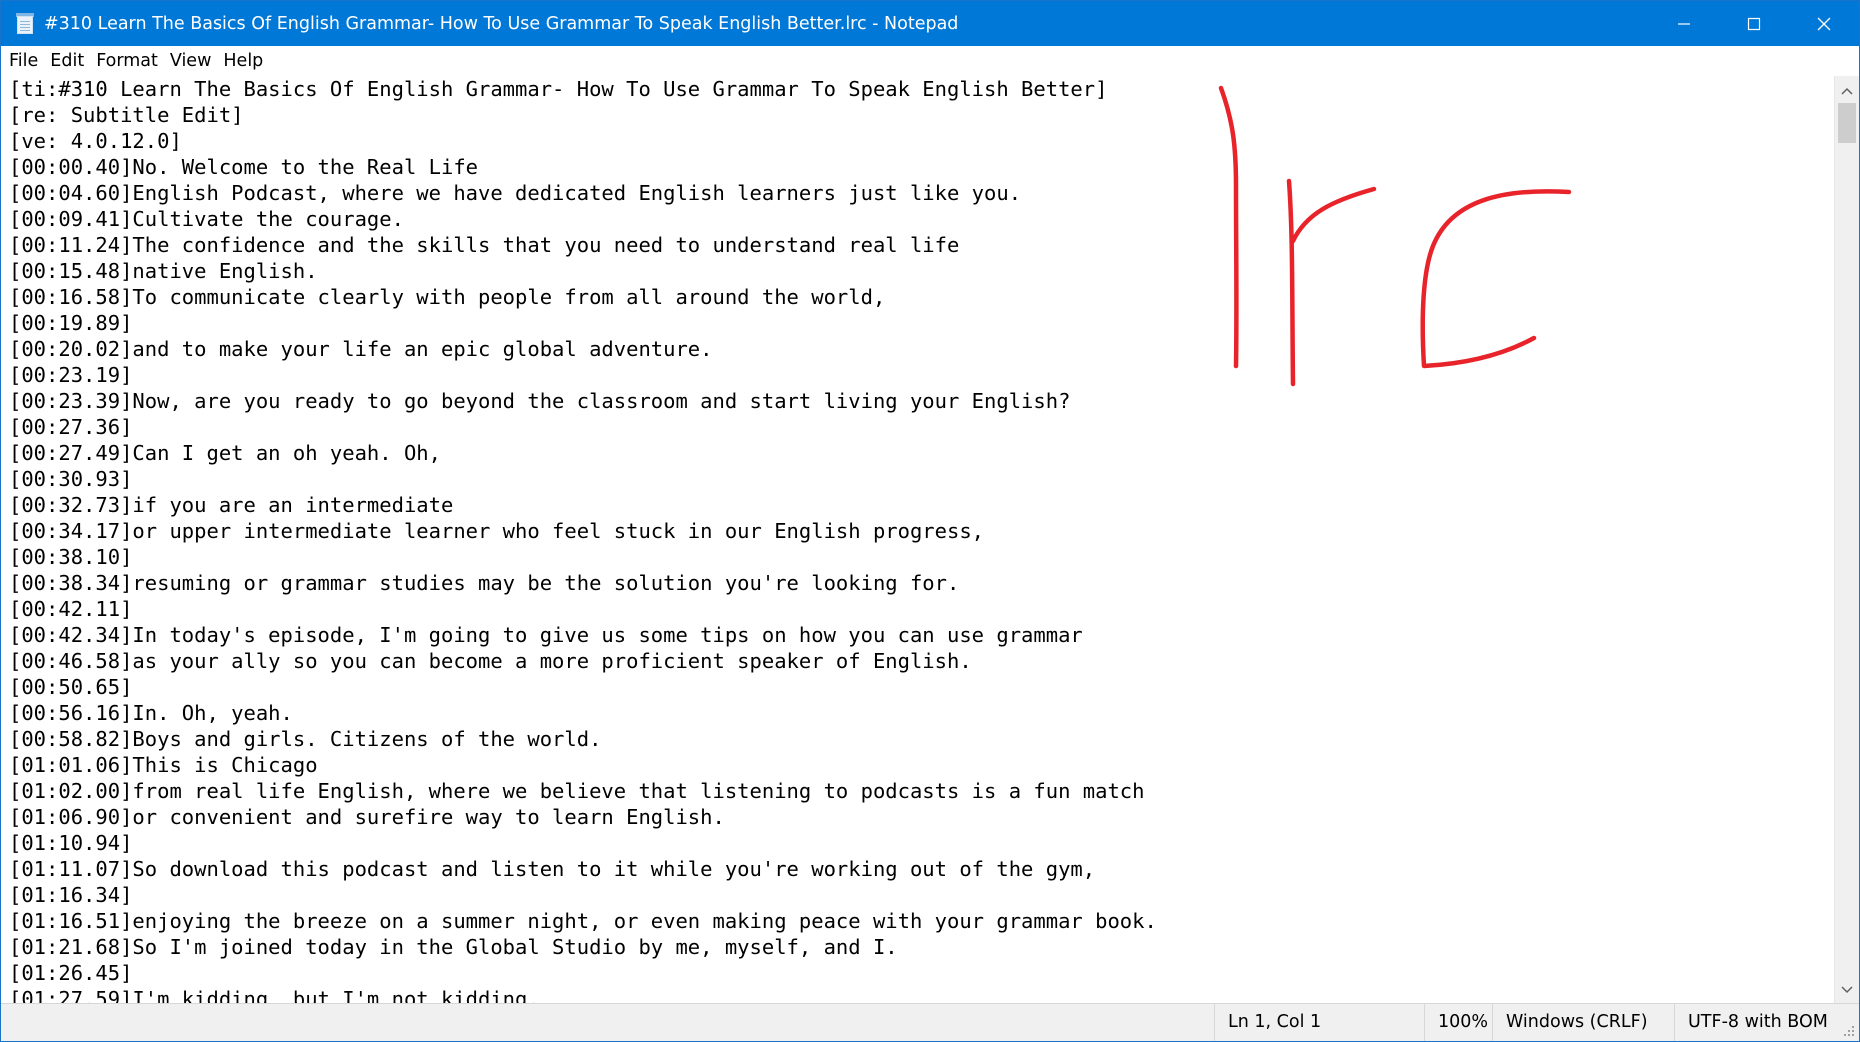 The width and height of the screenshot is (1860, 1042). What do you see at coordinates (583, 557) in the screenshot?
I see `text-line: [00:38.10]` at bounding box center [583, 557].